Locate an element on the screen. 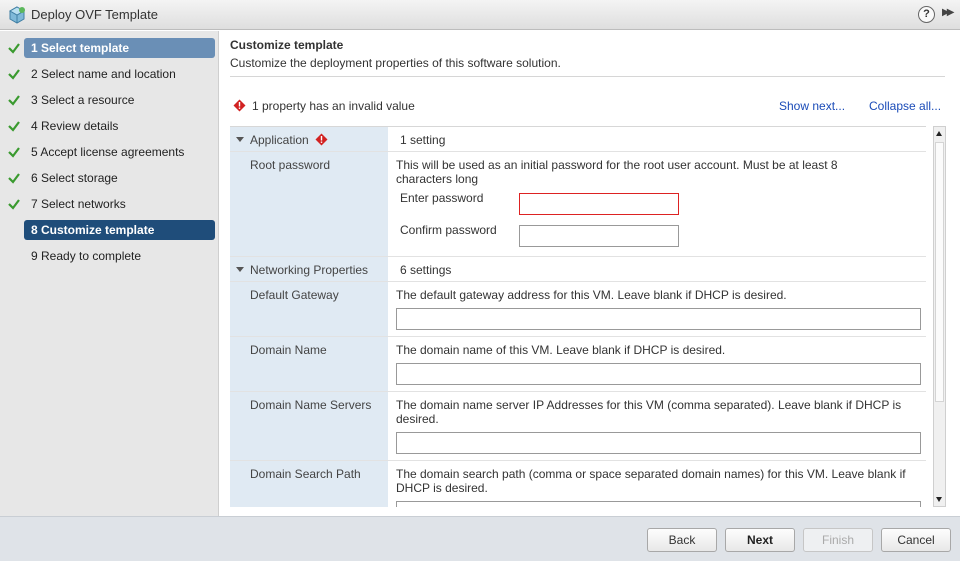 The image size is (960, 561). step-label: 1 Select template is located at coordinates (119, 48).